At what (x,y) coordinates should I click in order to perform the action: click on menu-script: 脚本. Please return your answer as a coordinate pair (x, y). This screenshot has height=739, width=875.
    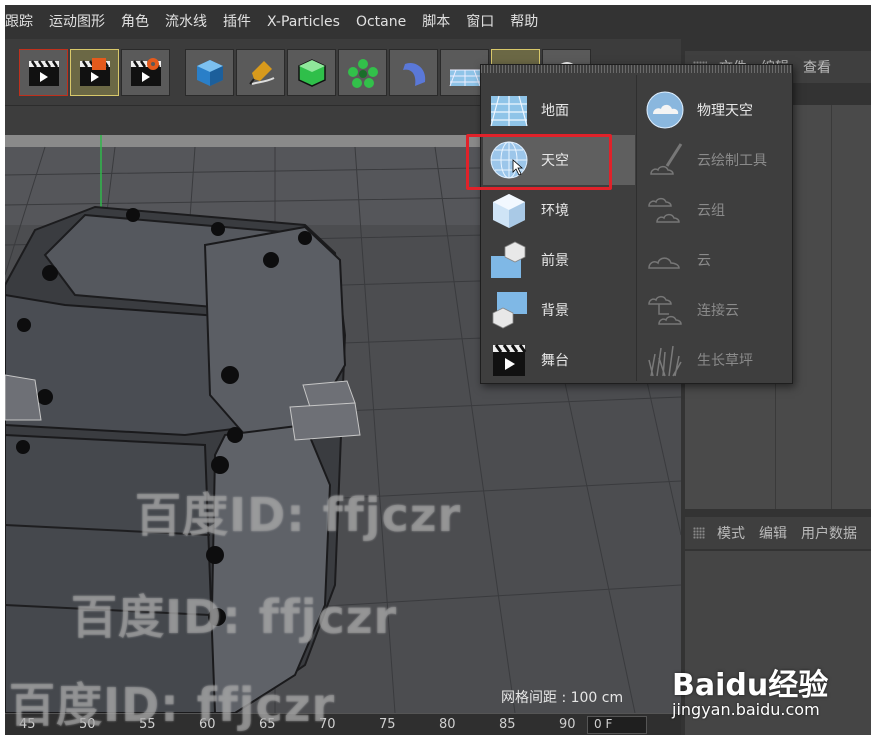
    Looking at the image, I should click on (436, 22).